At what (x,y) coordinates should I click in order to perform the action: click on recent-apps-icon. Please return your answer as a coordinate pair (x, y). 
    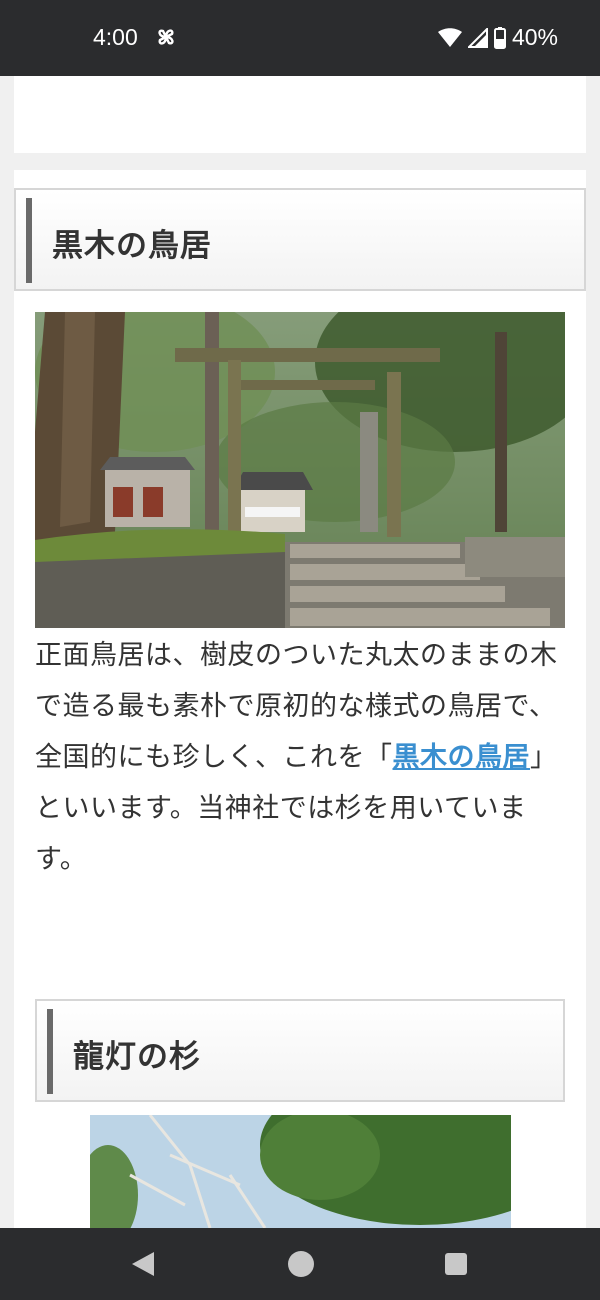
    Looking at the image, I should click on (456, 1264).